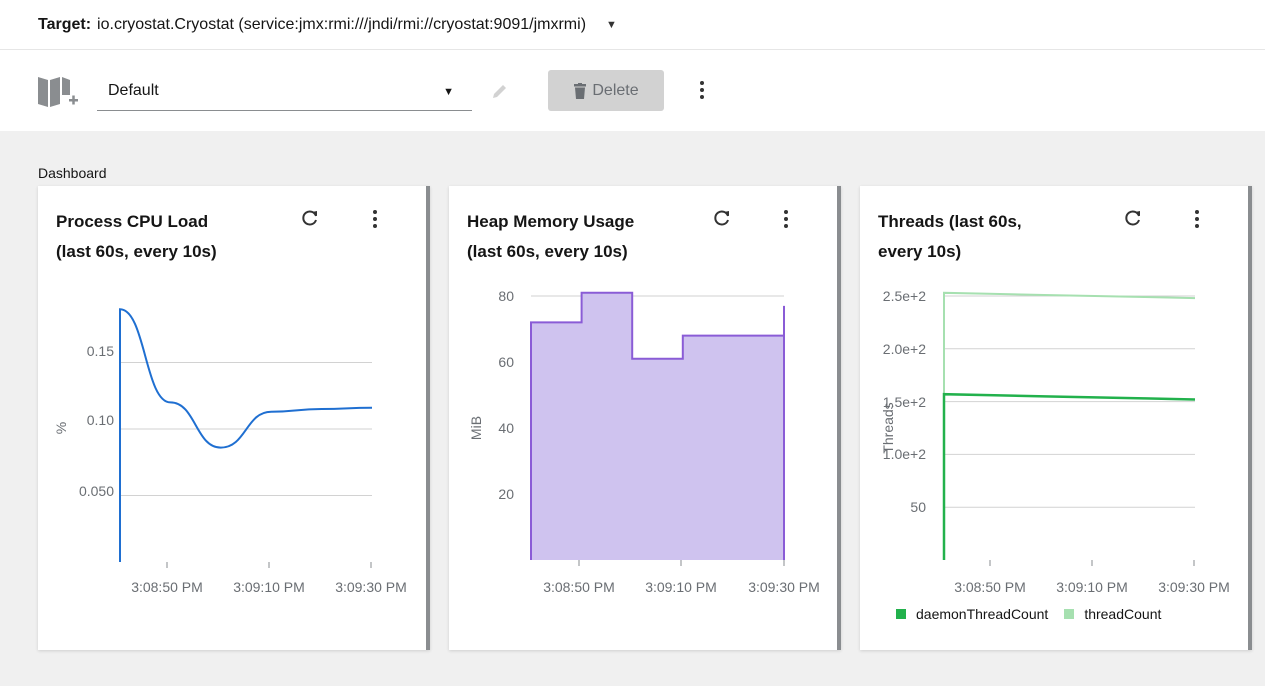  I want to click on add-layout-icon, so click(58, 92).